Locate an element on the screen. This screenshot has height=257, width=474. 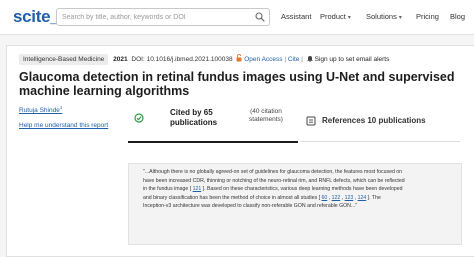
nav-product: Product ▾ is located at coordinates (335, 16).